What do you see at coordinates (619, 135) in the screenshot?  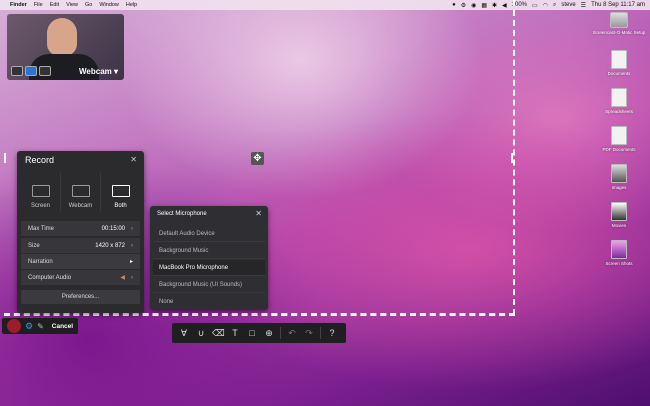 I see `pdf-icon` at bounding box center [619, 135].